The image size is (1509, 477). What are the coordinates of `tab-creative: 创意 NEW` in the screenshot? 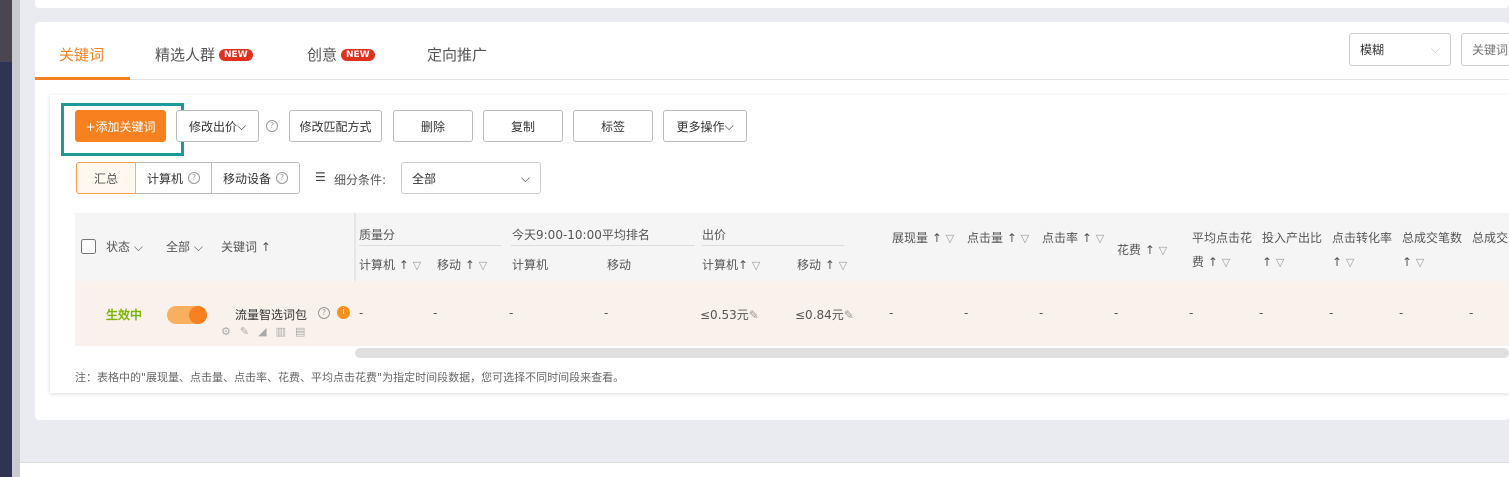 It's located at (341, 54).